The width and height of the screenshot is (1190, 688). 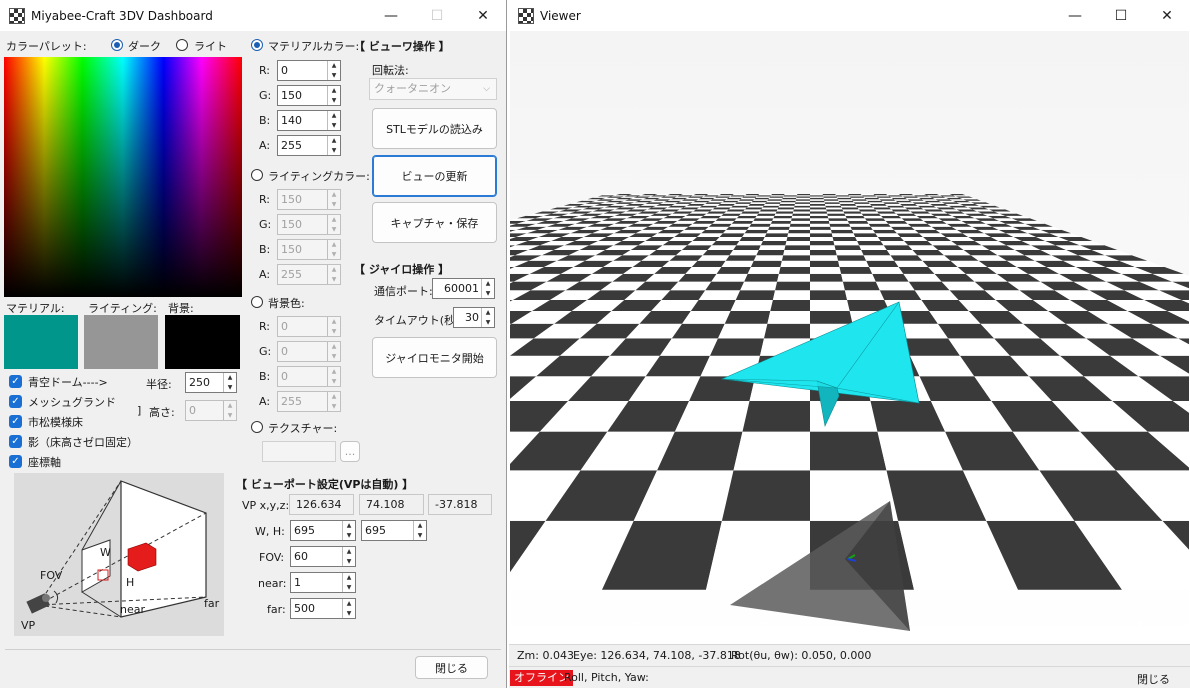 What do you see at coordinates (394, 530) in the screenshot?
I see `height-vp-input: 695 ▲ ▼` at bounding box center [394, 530].